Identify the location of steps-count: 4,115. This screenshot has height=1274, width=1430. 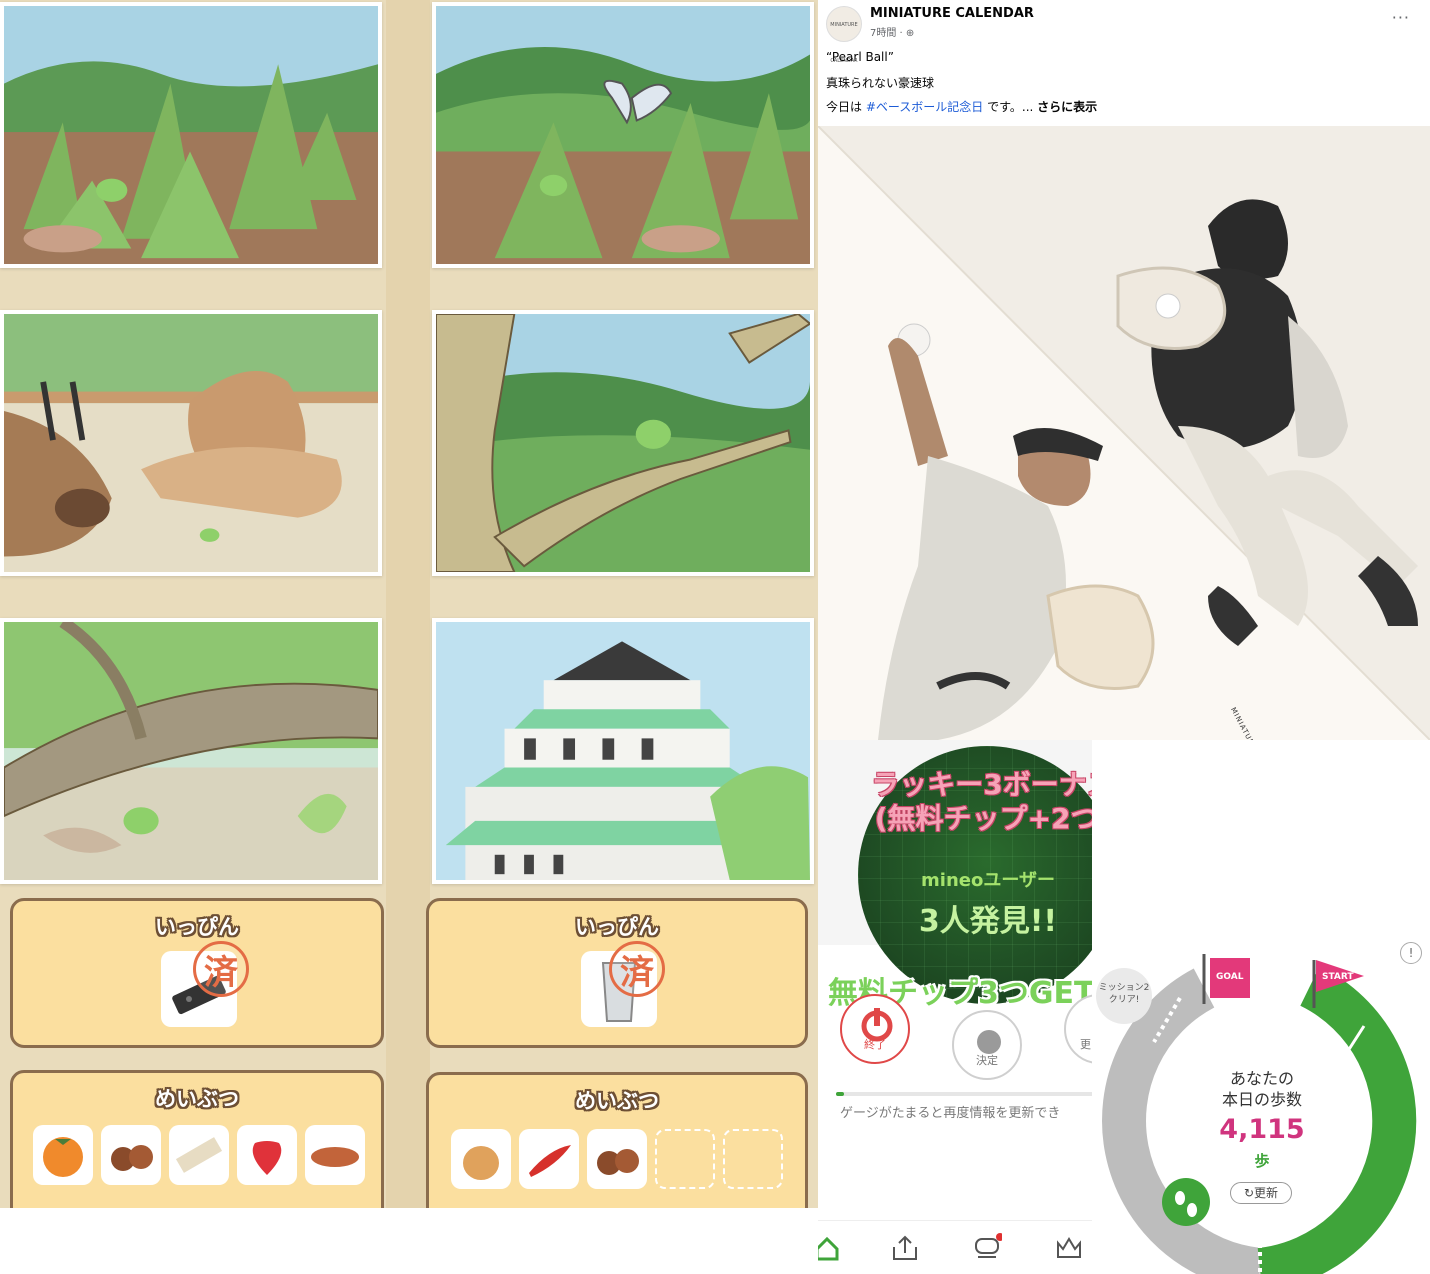
(1262, 1129).